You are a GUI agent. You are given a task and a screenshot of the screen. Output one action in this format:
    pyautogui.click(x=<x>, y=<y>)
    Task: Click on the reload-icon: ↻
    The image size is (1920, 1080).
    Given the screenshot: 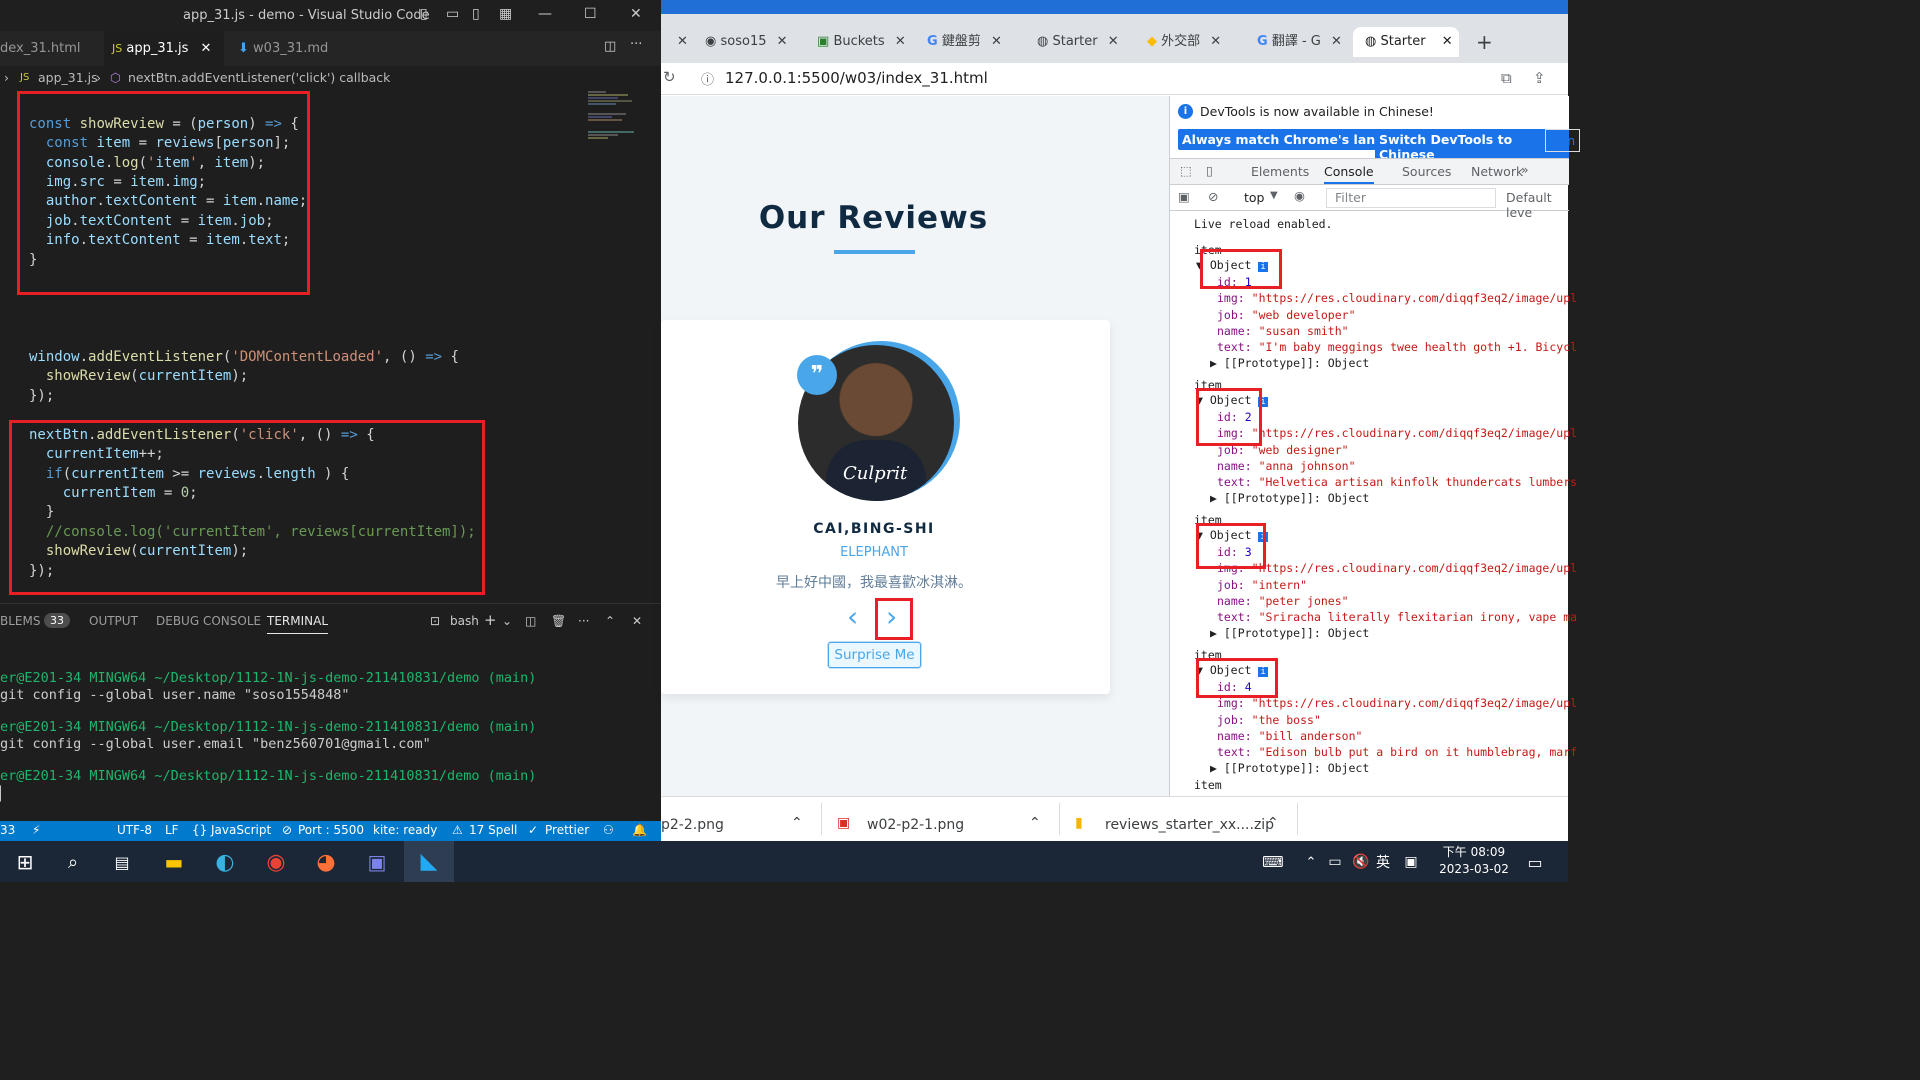 What is the action you would take?
    pyautogui.click(x=669, y=77)
    